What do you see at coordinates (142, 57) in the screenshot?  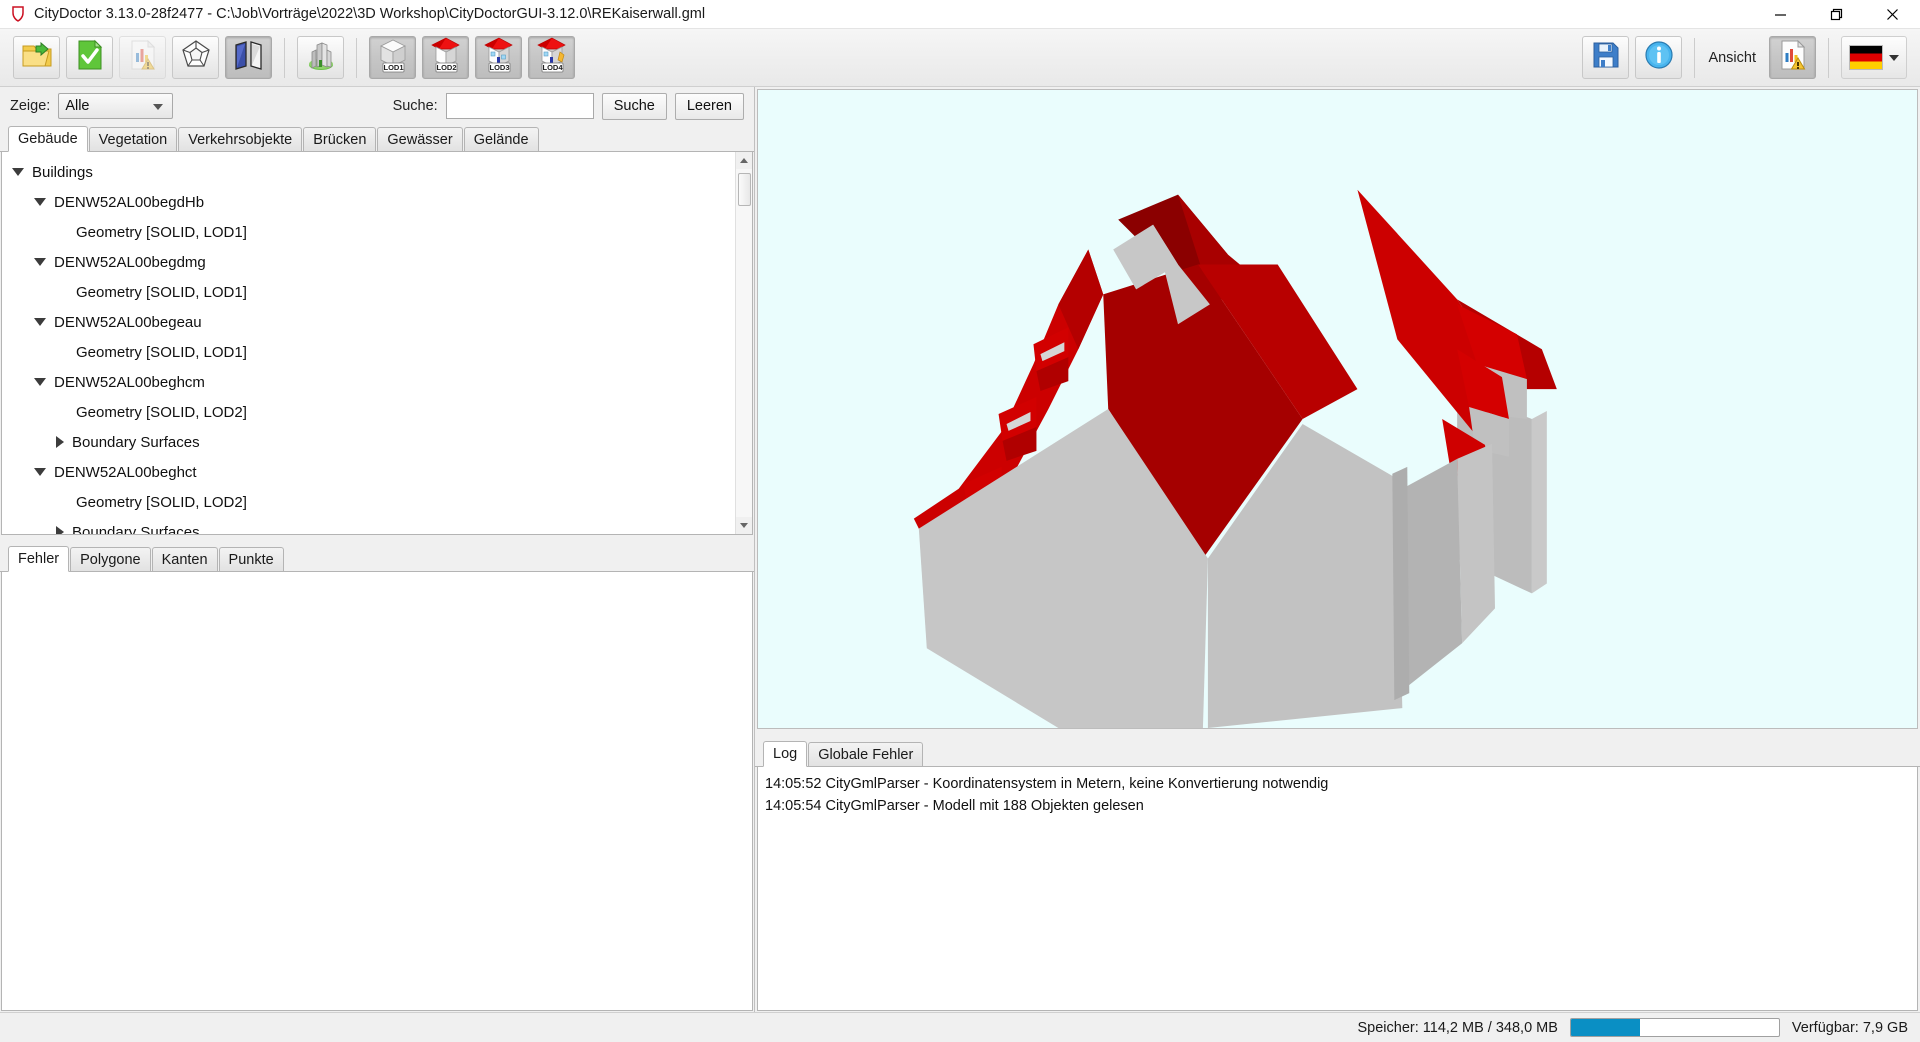 I see `report-button` at bounding box center [142, 57].